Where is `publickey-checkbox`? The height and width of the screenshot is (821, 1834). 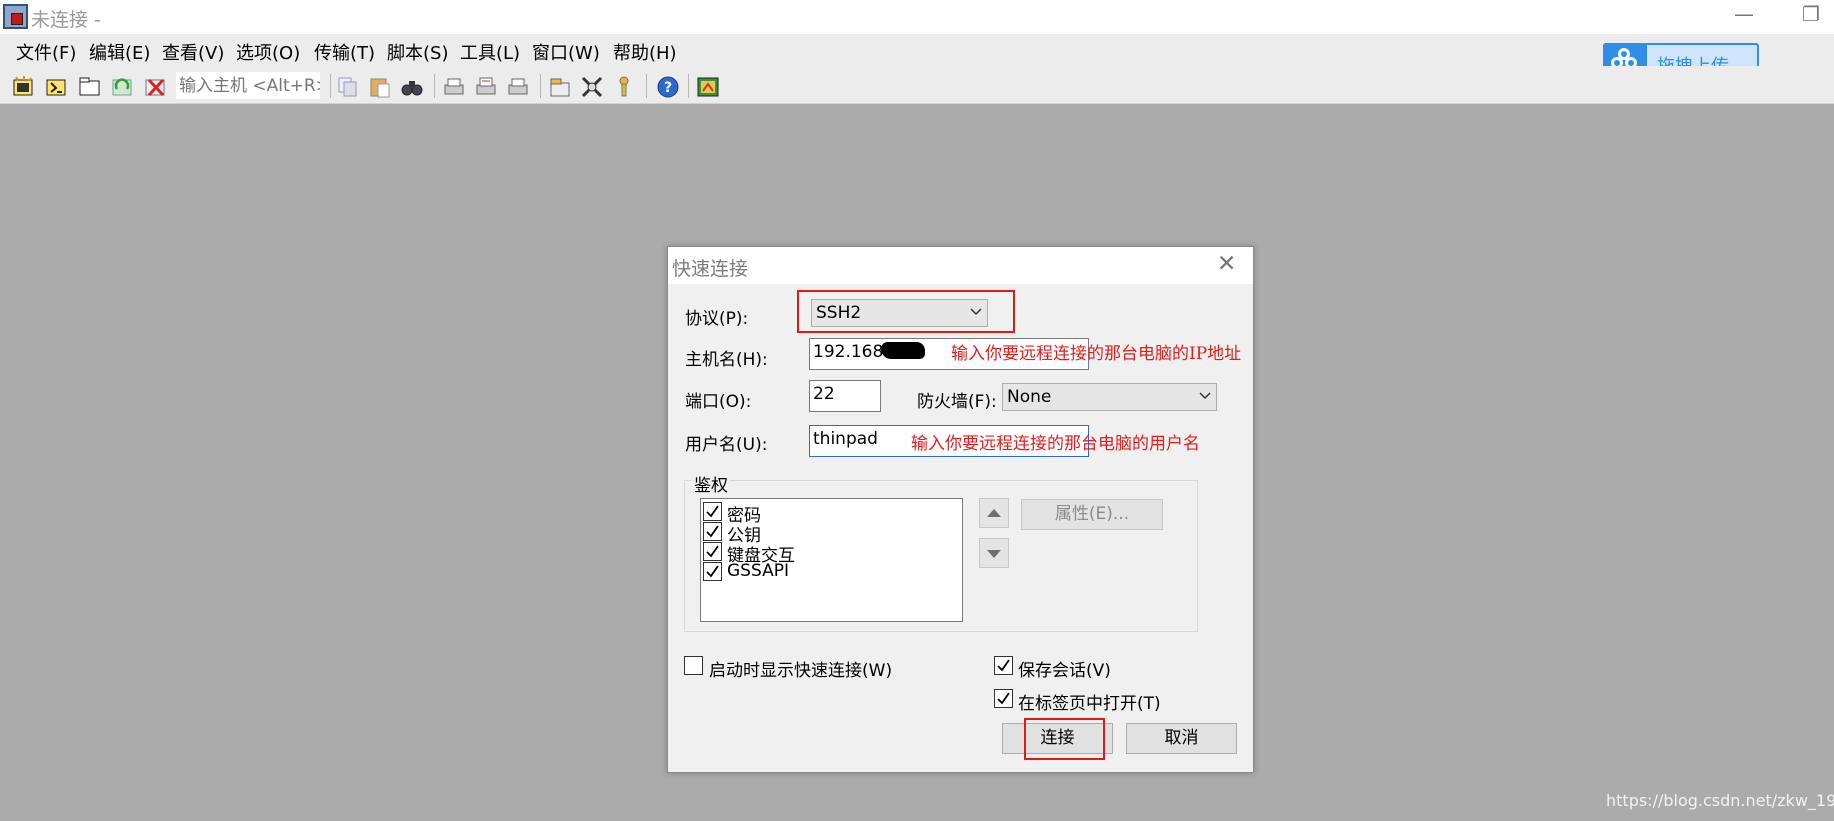 publickey-checkbox is located at coordinates (712, 531).